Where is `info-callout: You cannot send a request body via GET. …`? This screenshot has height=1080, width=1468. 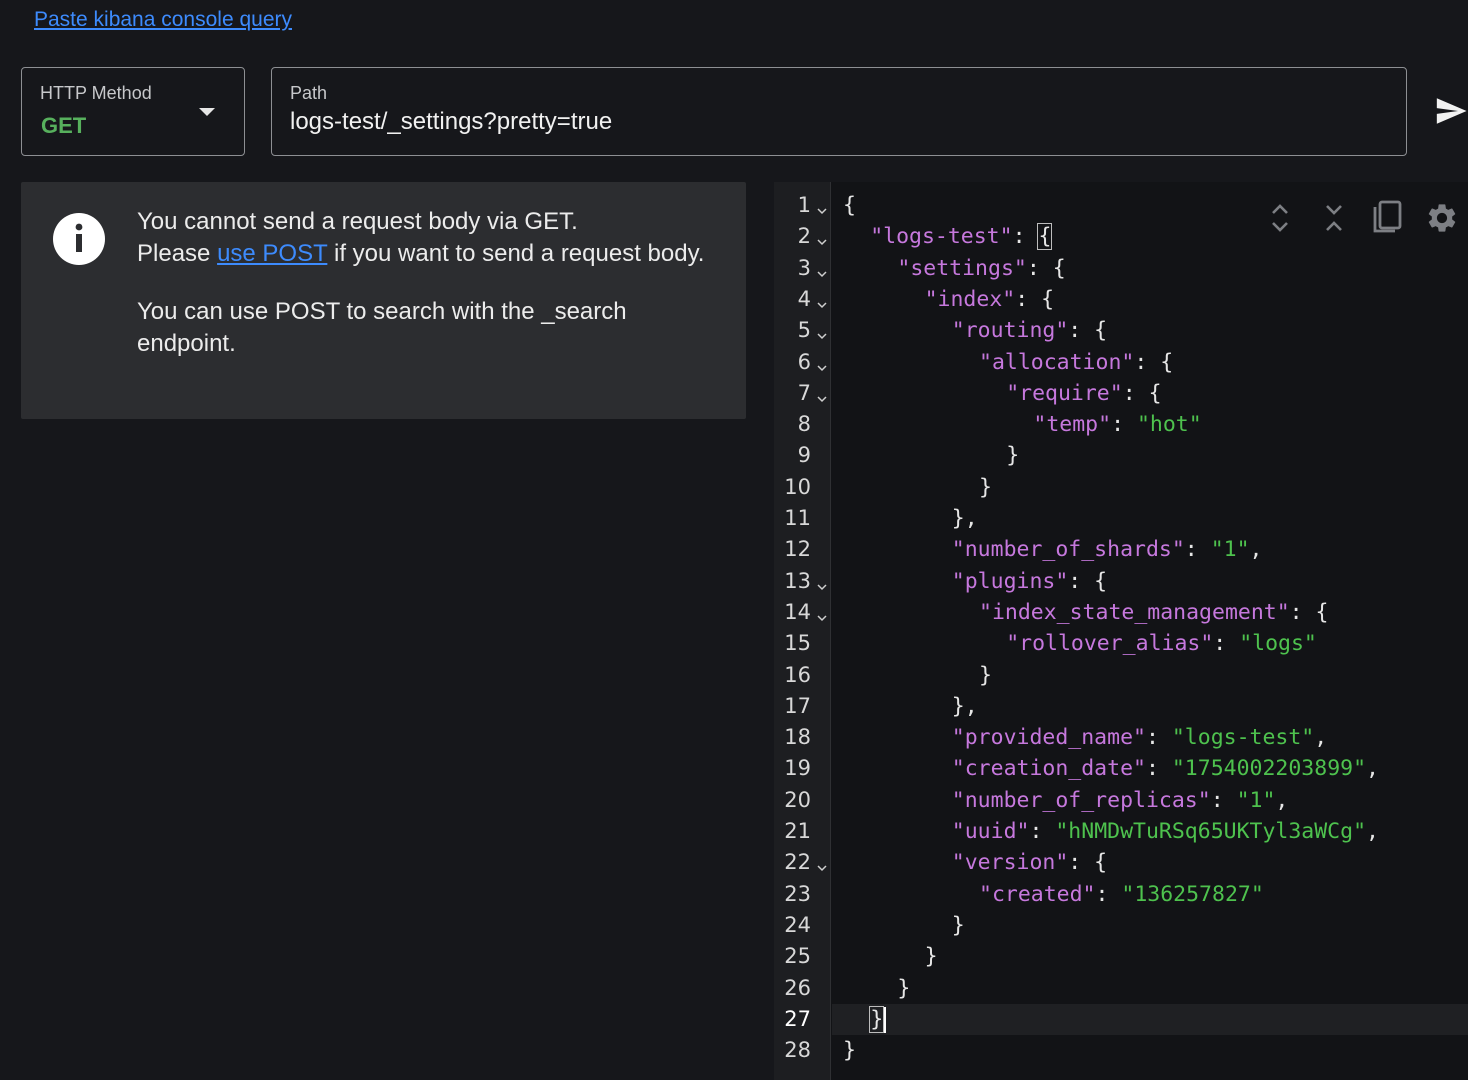 info-callout: You cannot send a request body via GET. … is located at coordinates (383, 300).